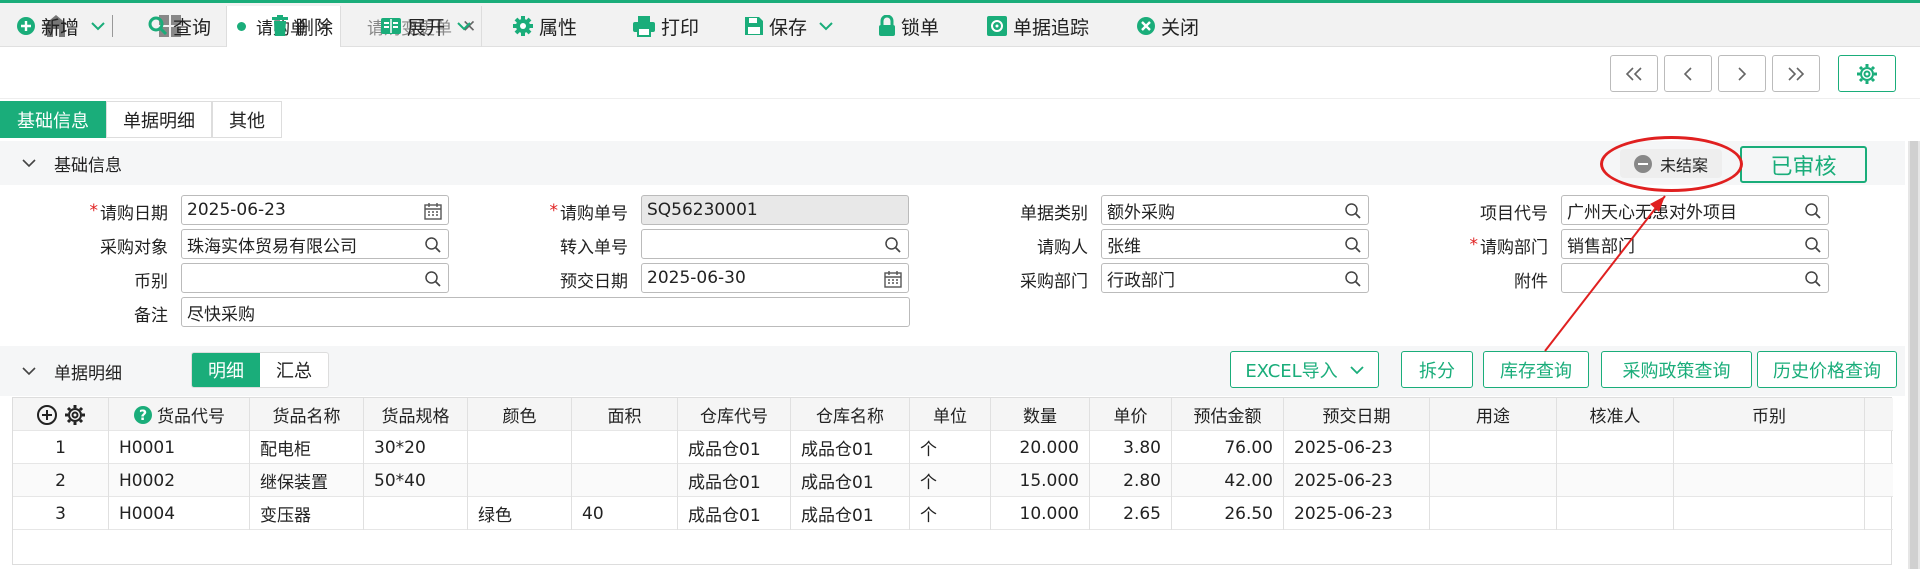 The height and width of the screenshot is (569, 1920). What do you see at coordinates (1235, 278) in the screenshot?
I see `purchase-dept-field: 行政部门` at bounding box center [1235, 278].